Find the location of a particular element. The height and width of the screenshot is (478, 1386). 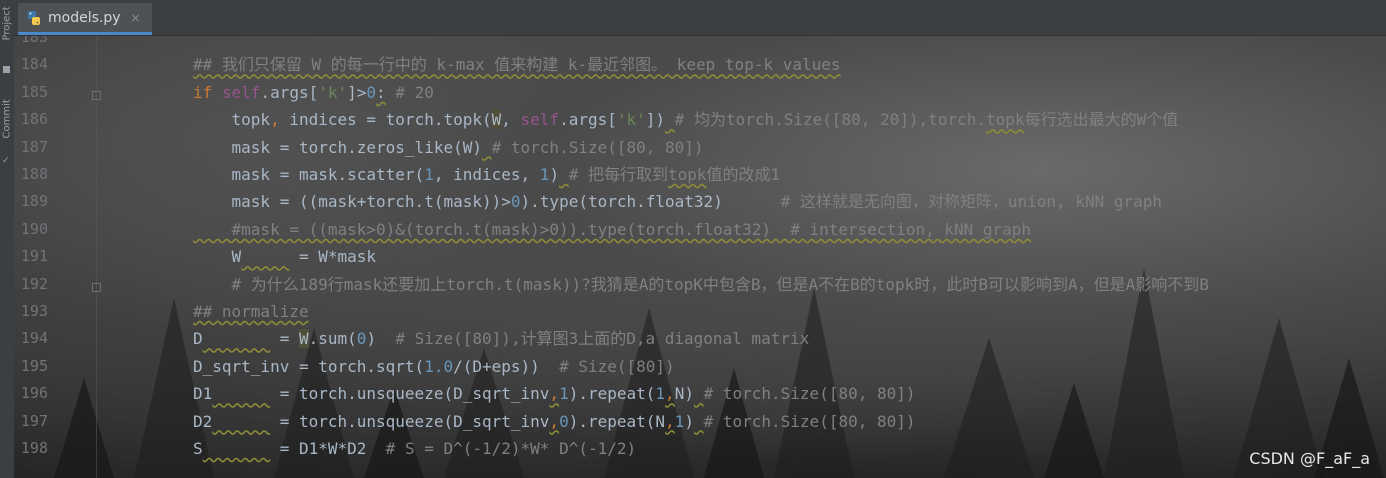

code-token: = D1*W*D2 is located at coordinates (328, 448).